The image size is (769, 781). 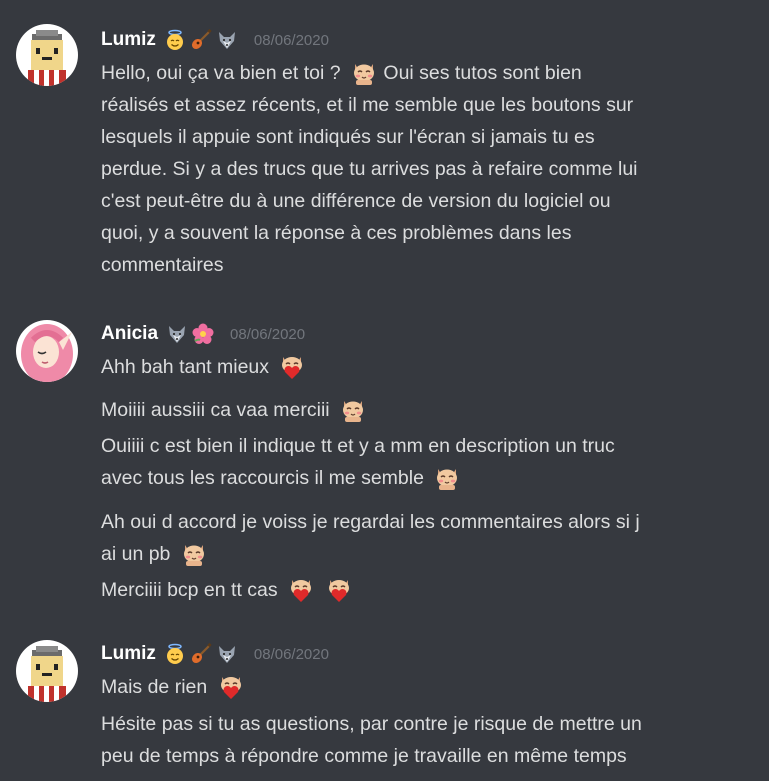 What do you see at coordinates (47, 351) in the screenshot?
I see `avatar-anicia` at bounding box center [47, 351].